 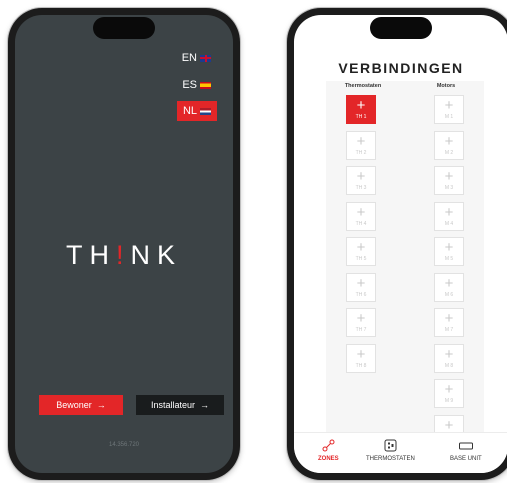 I want to click on motor-slot-label: M 1, so click(x=449, y=117).